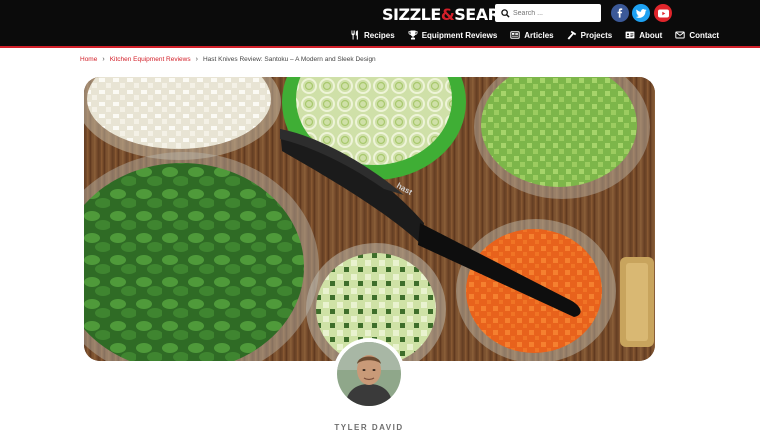  What do you see at coordinates (354, 35) in the screenshot?
I see `utensils-icon` at bounding box center [354, 35].